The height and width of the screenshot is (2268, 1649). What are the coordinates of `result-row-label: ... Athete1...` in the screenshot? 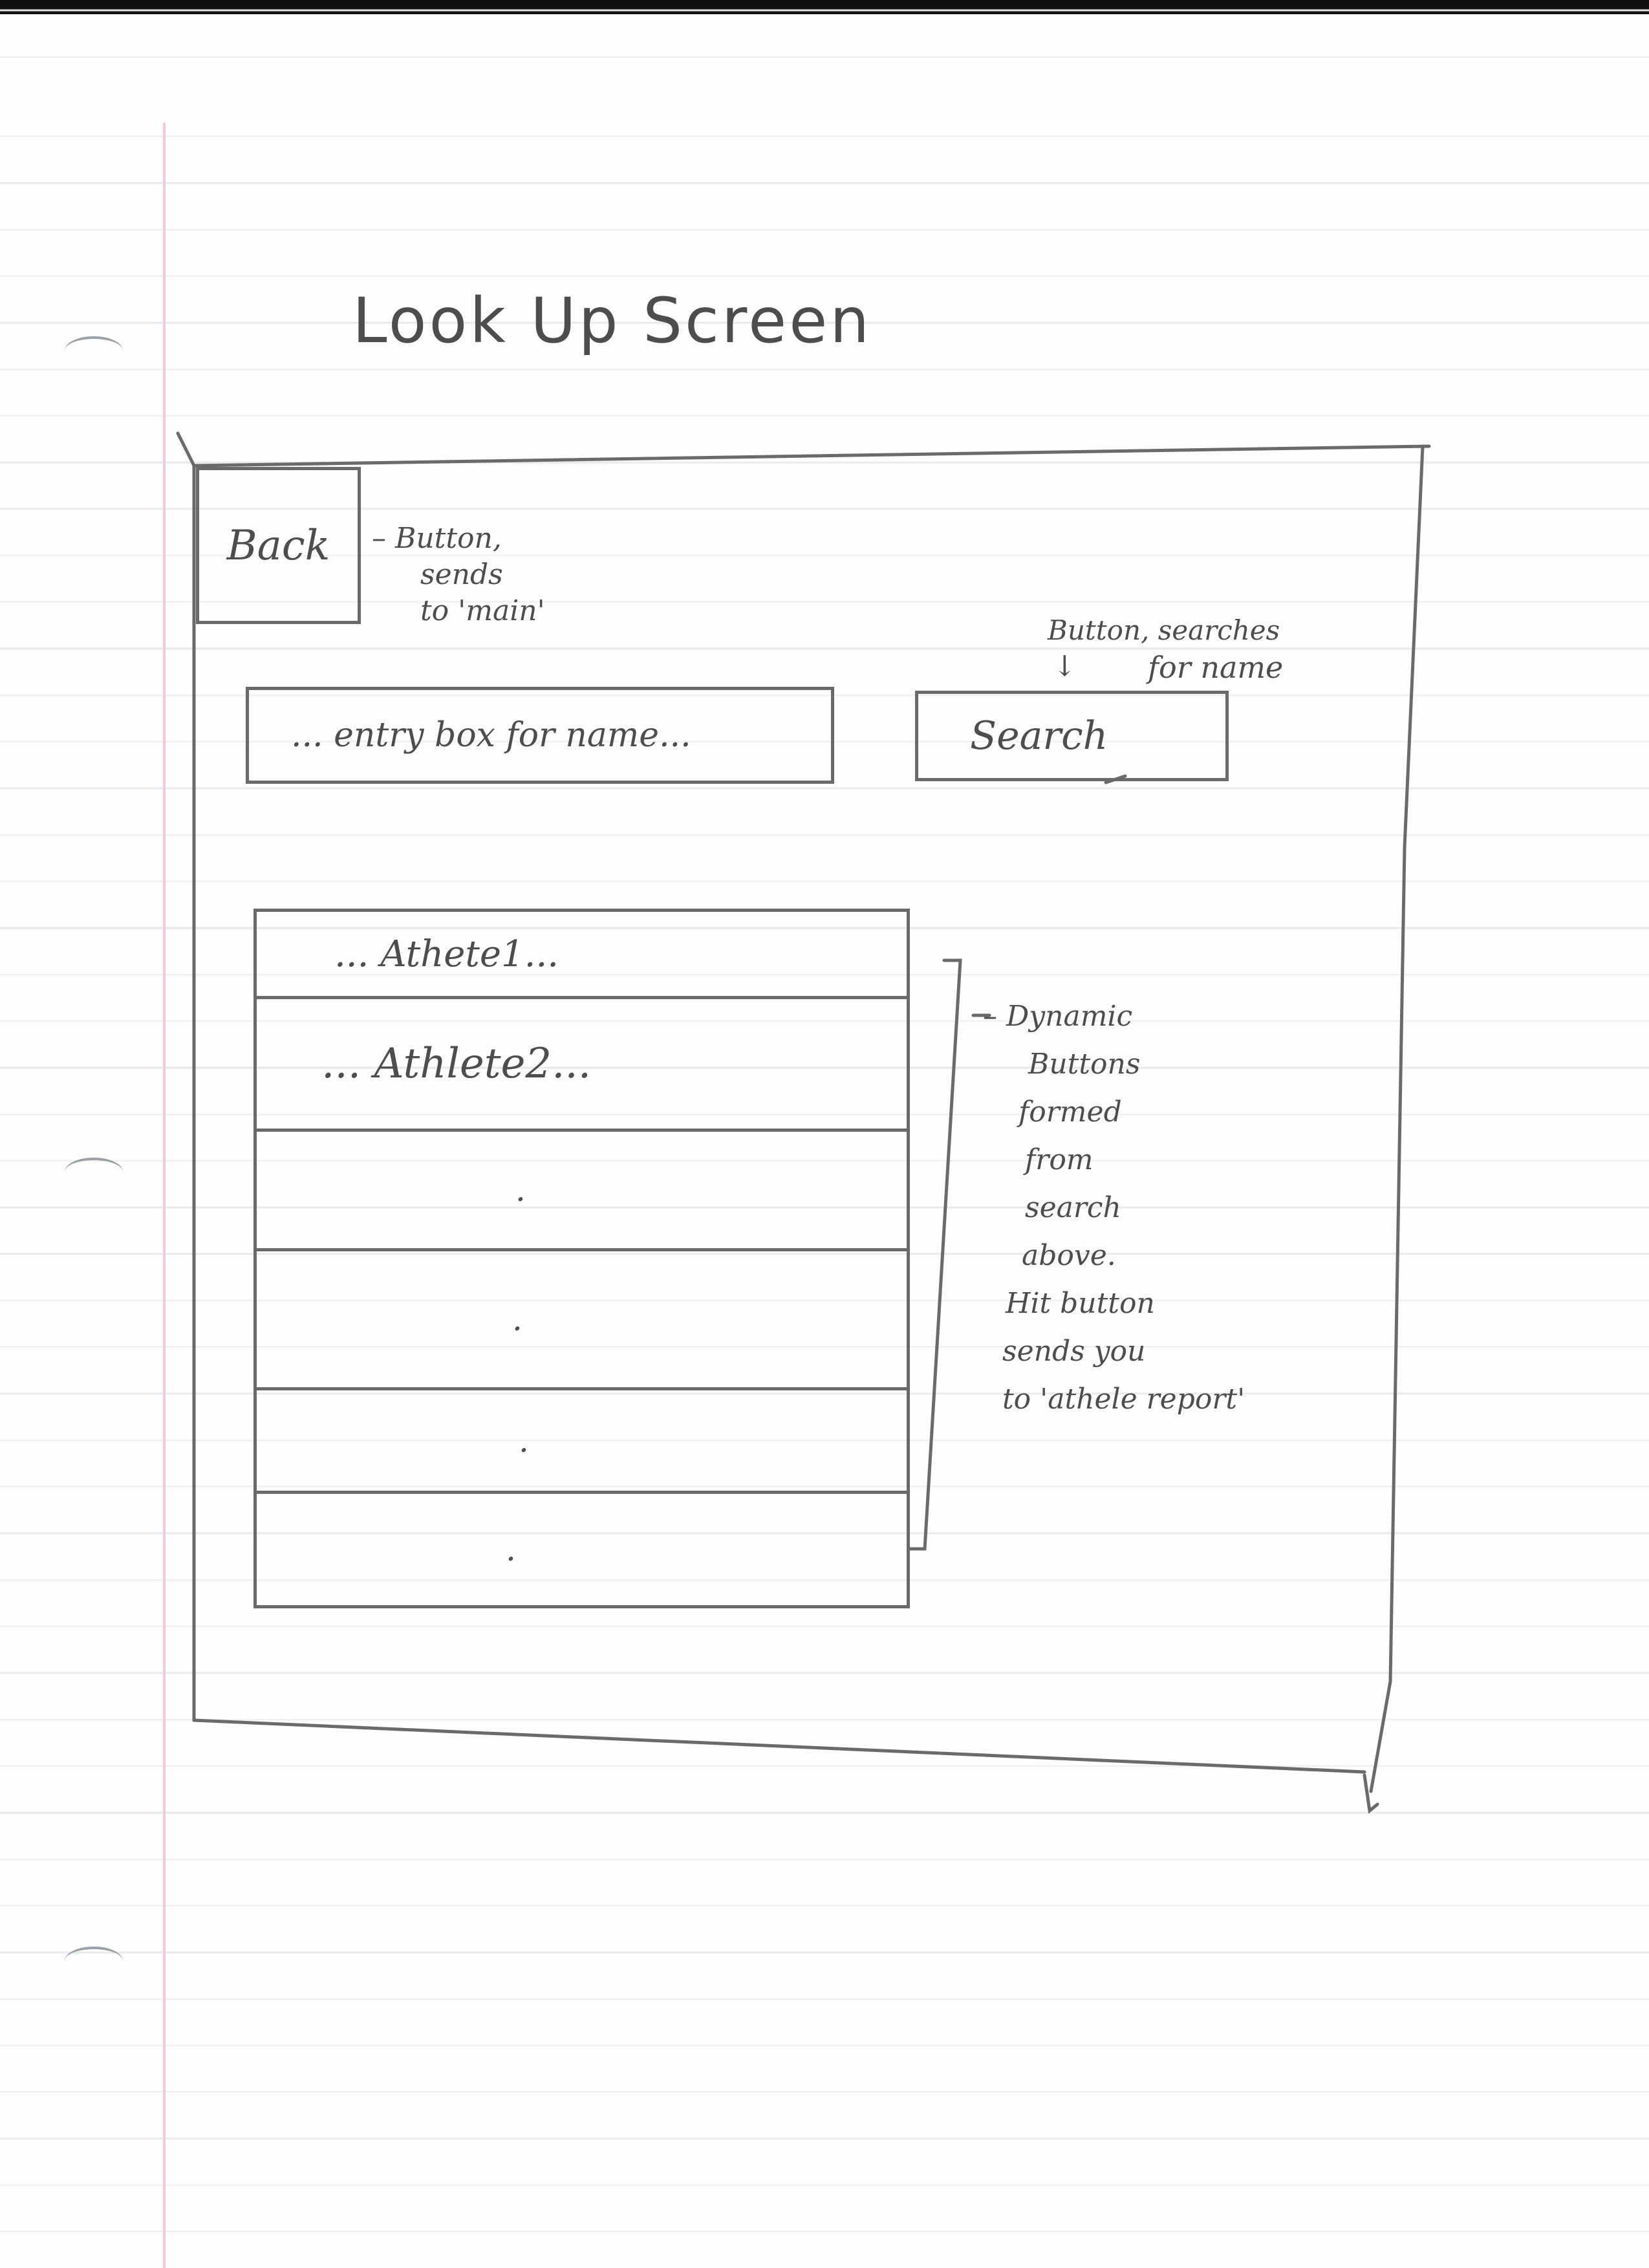 It's located at (446, 954).